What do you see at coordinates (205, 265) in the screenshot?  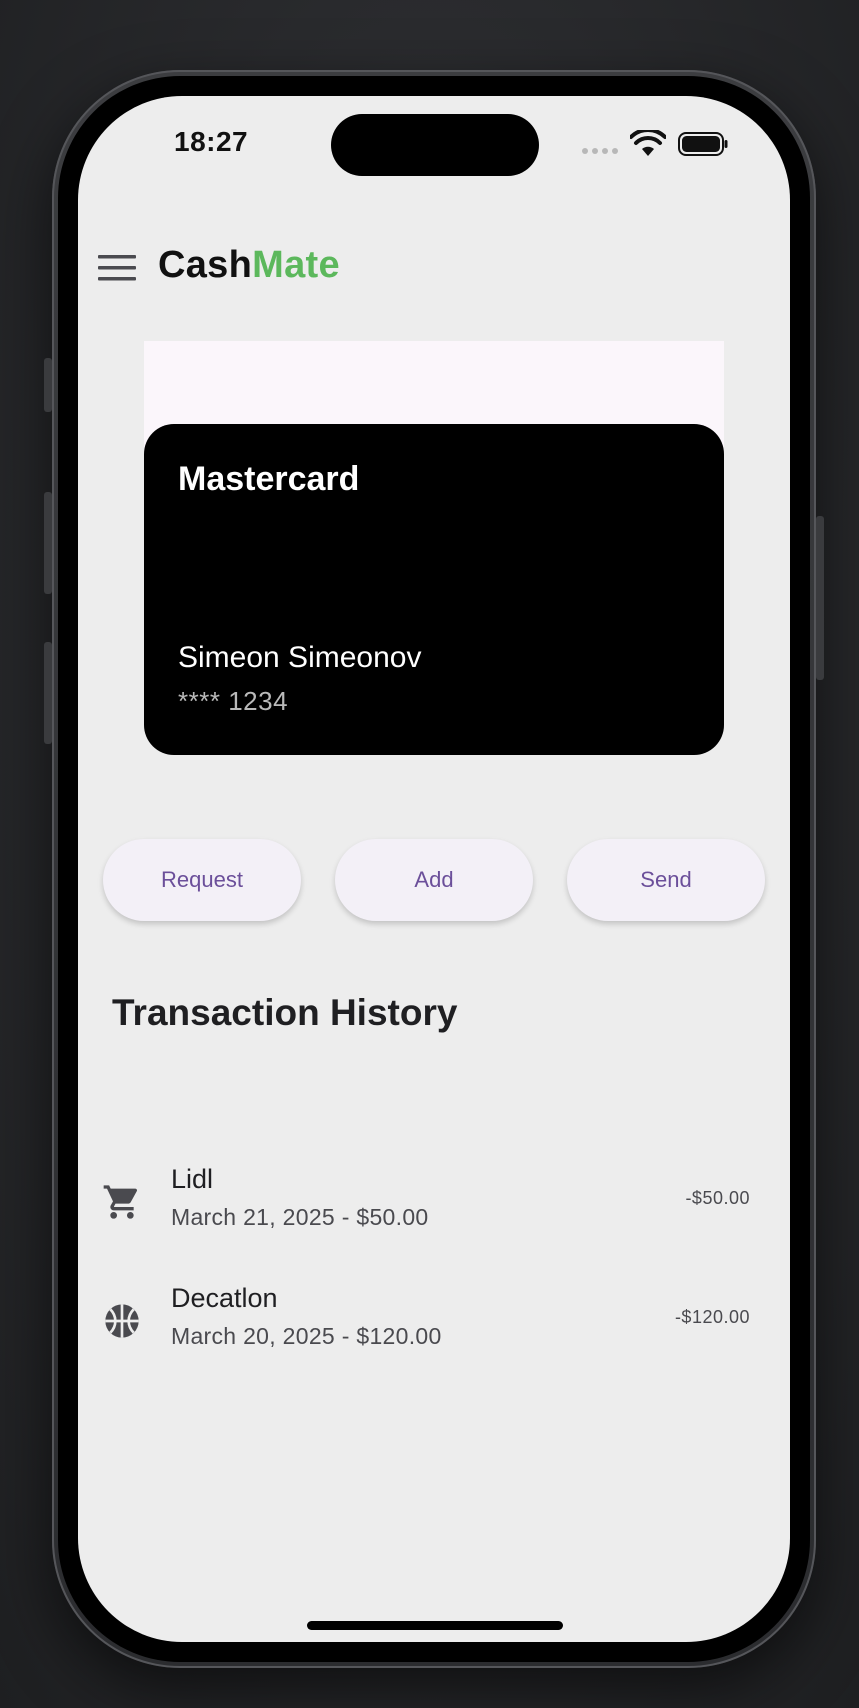 I see `app-title-cash: Cash` at bounding box center [205, 265].